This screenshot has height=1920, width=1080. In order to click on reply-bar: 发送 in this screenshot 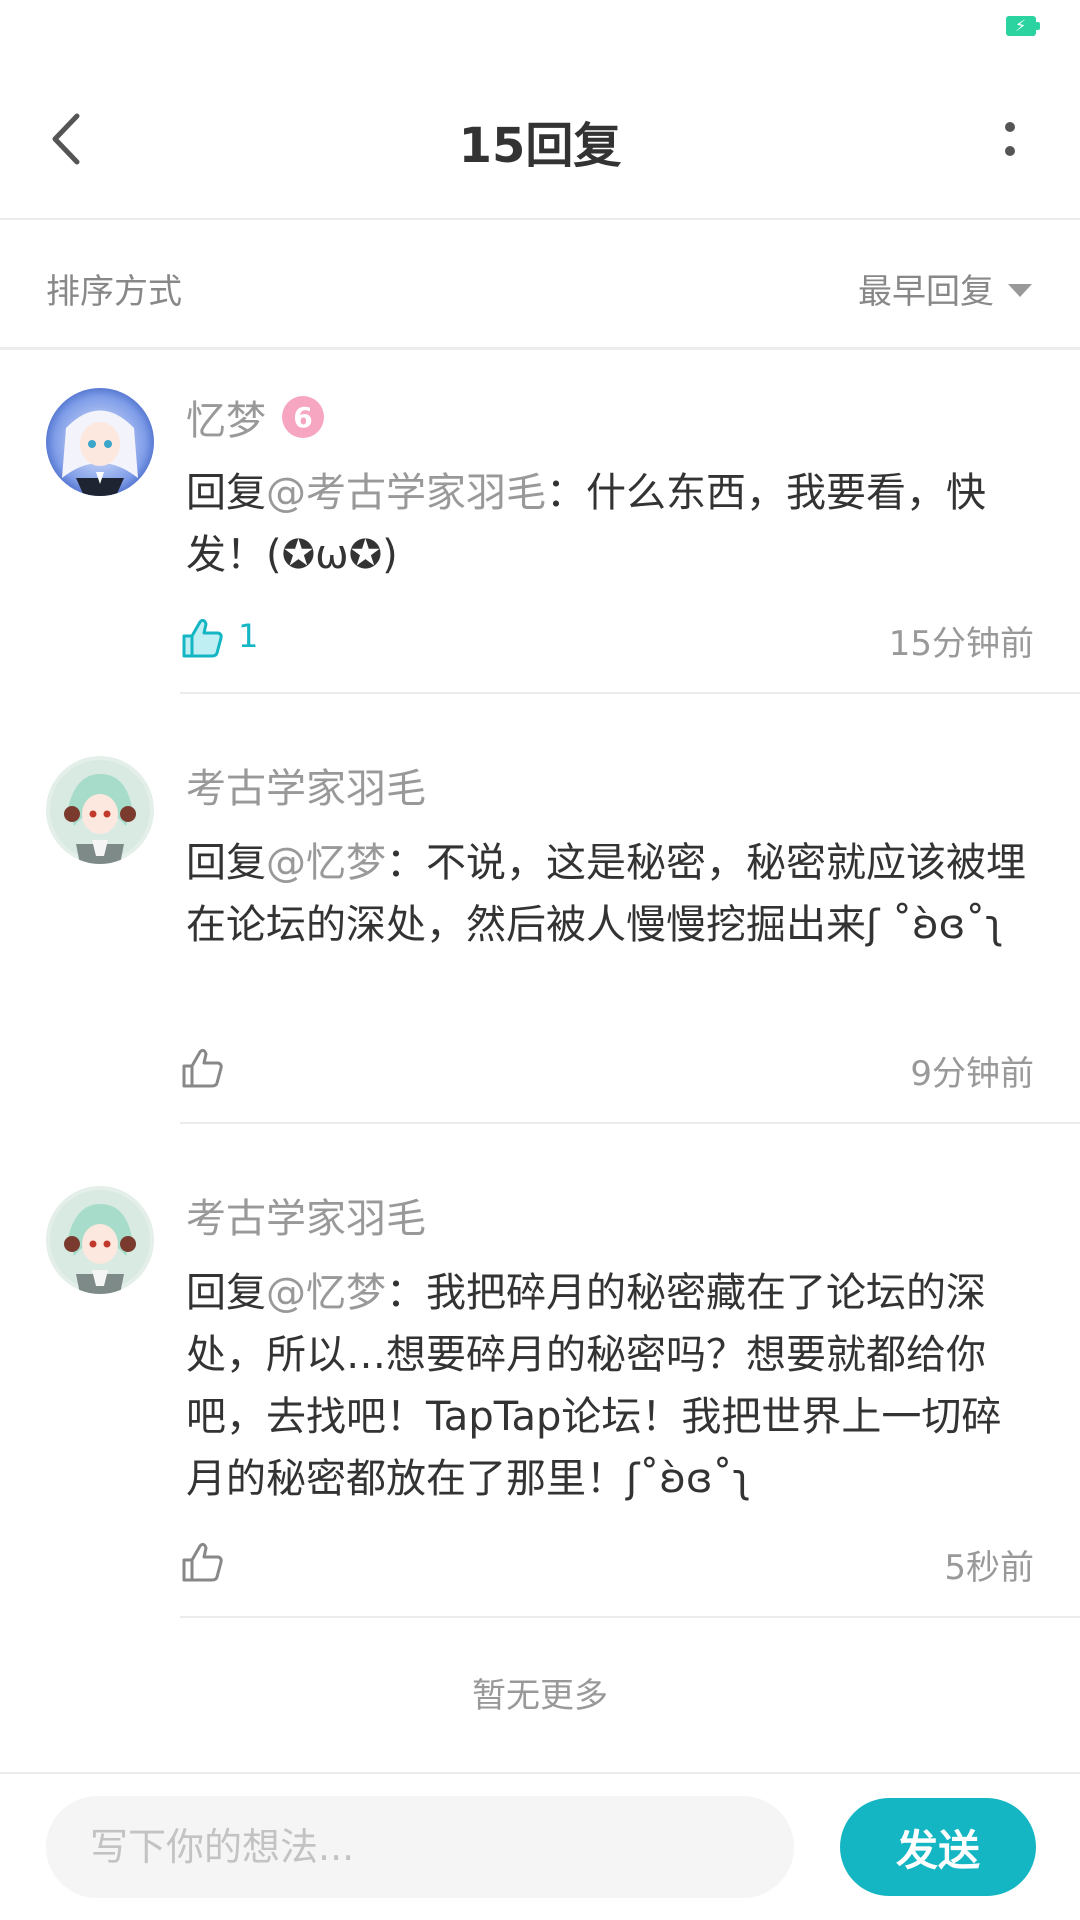, I will do `click(540, 1846)`.